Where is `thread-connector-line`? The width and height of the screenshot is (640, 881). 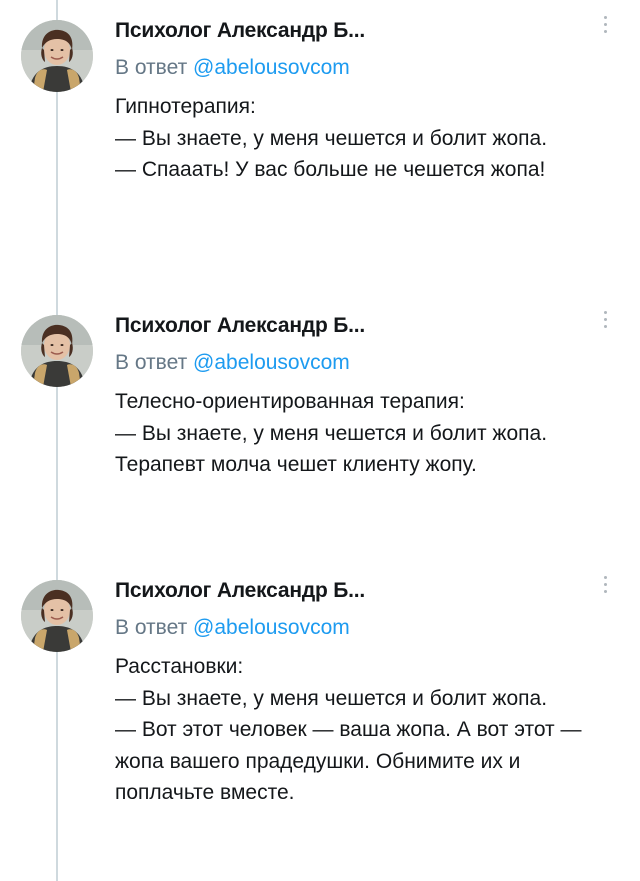
thread-connector-line is located at coordinates (57, 440).